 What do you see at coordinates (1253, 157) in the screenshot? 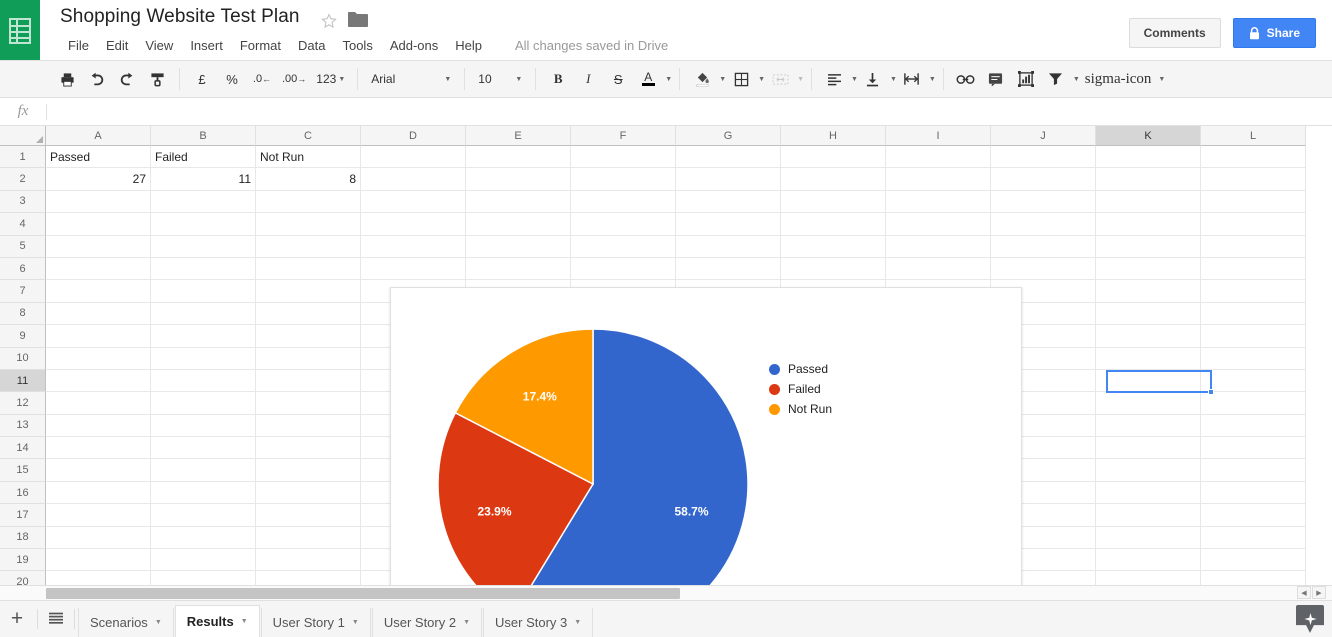
I see `cell-L1` at bounding box center [1253, 157].